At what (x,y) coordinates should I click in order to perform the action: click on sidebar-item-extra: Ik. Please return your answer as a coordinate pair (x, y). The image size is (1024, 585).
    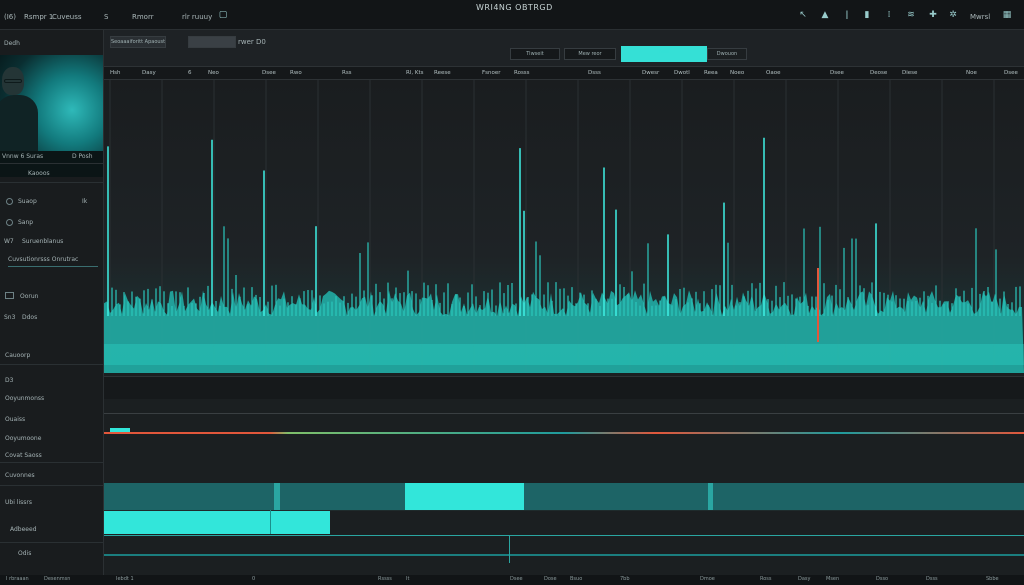
    Looking at the image, I should click on (85, 201).